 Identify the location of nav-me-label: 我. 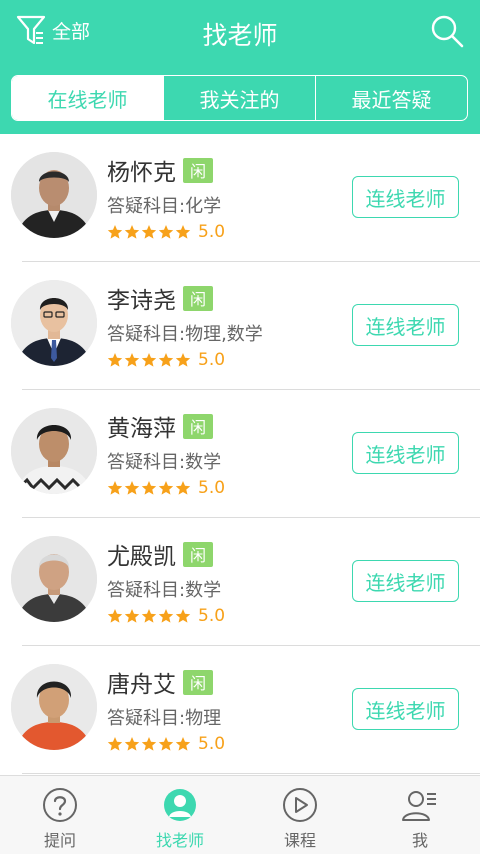
(419, 840).